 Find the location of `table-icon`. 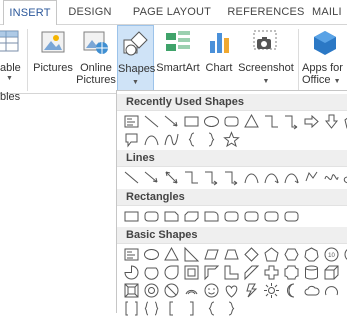

table-icon is located at coordinates (11, 40).